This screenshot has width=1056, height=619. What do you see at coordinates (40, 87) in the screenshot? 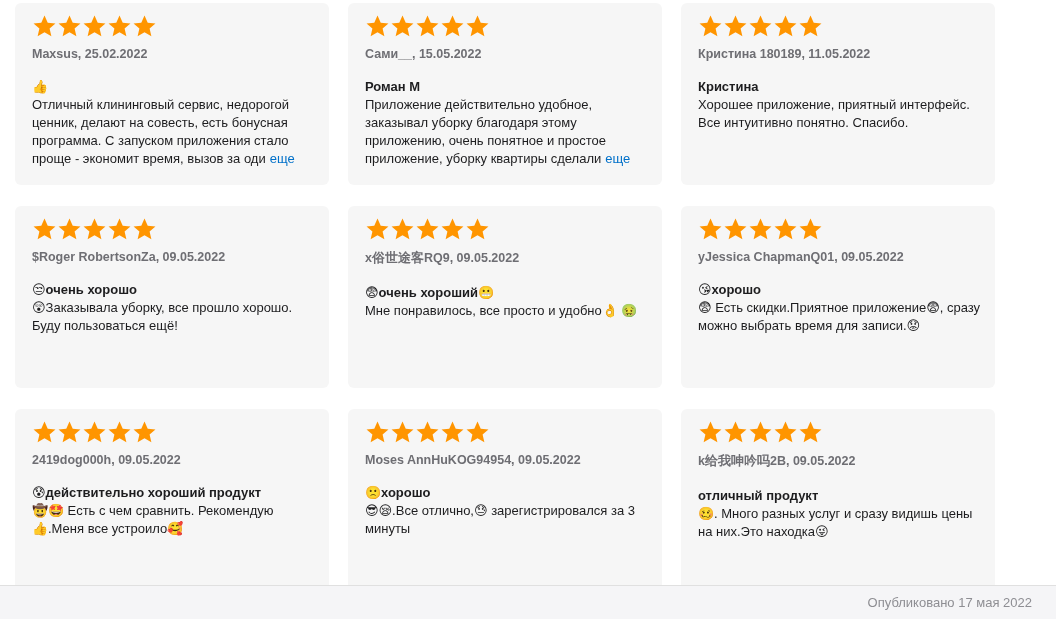
I see `review-title: 👍` at bounding box center [40, 87].